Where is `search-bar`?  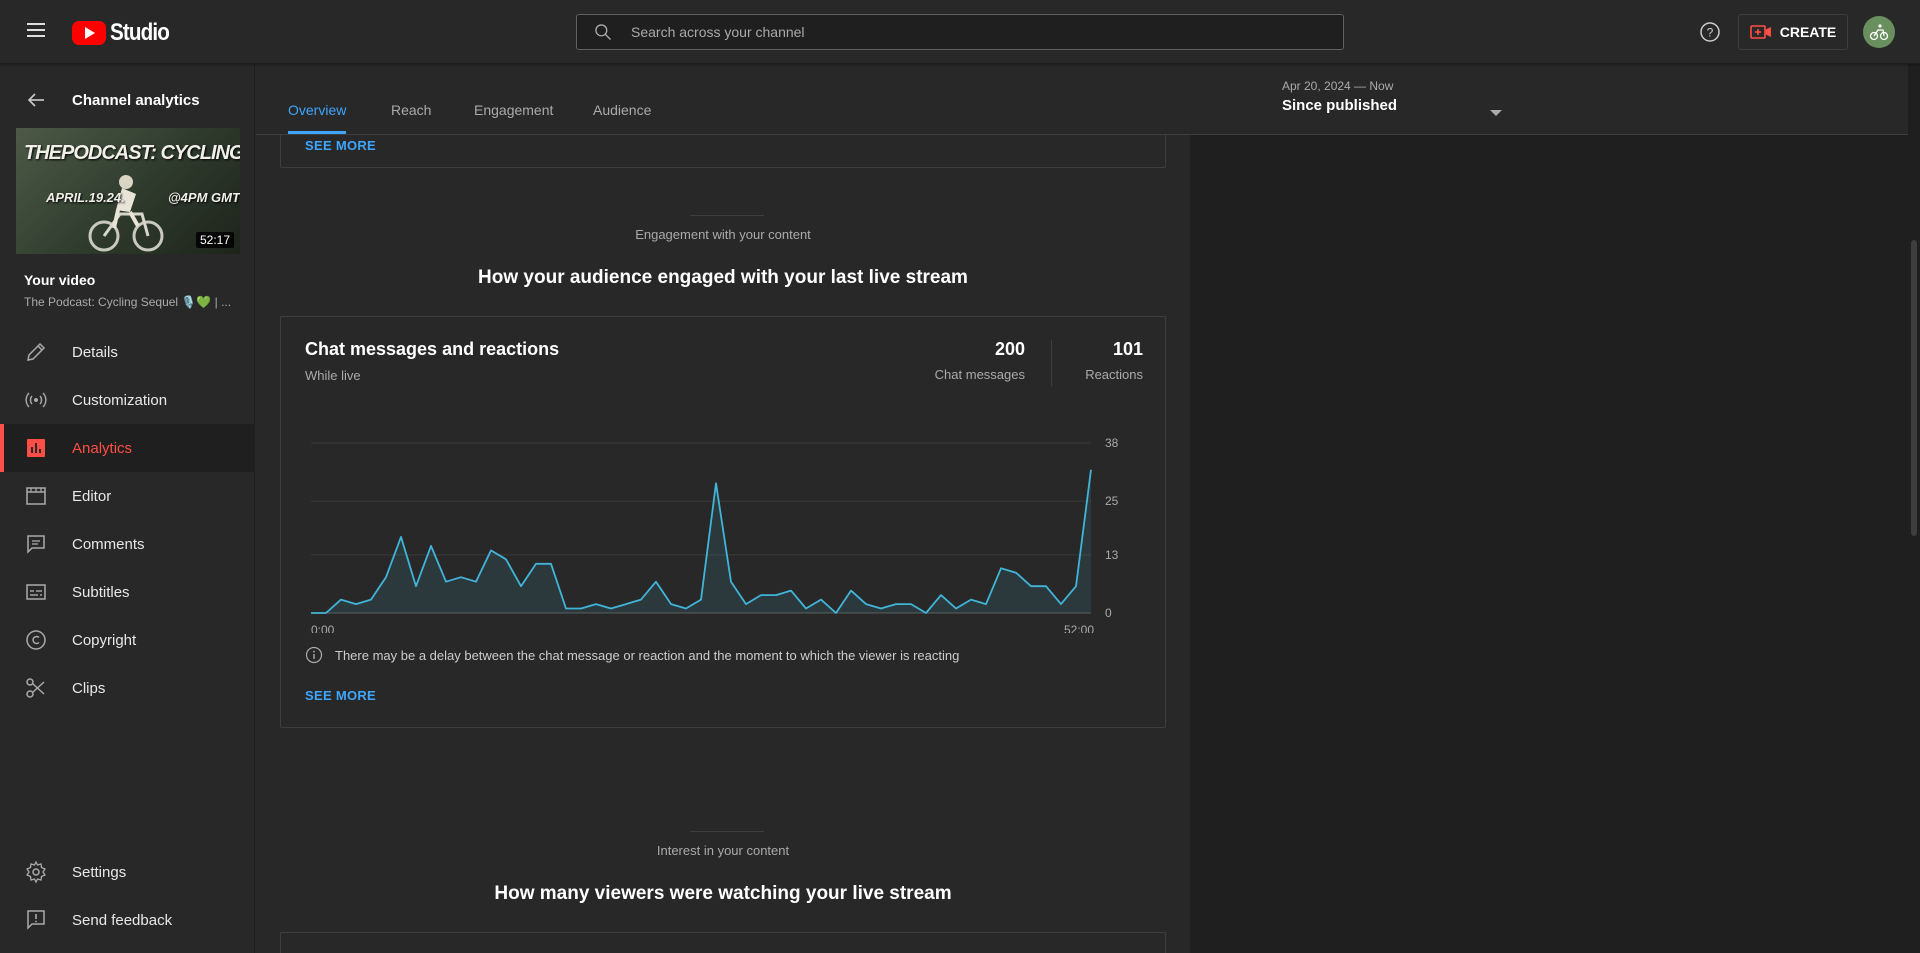
search-bar is located at coordinates (960, 32).